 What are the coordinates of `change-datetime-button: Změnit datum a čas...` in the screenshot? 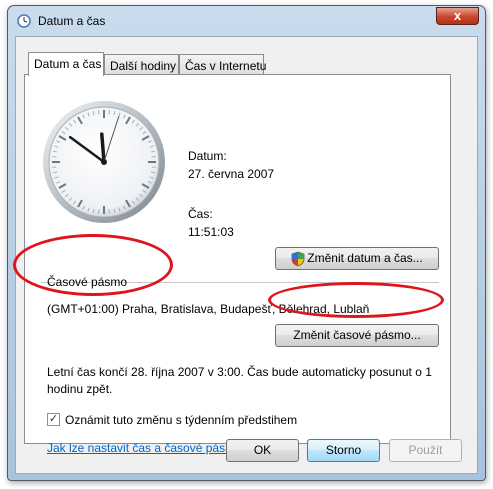 It's located at (357, 258).